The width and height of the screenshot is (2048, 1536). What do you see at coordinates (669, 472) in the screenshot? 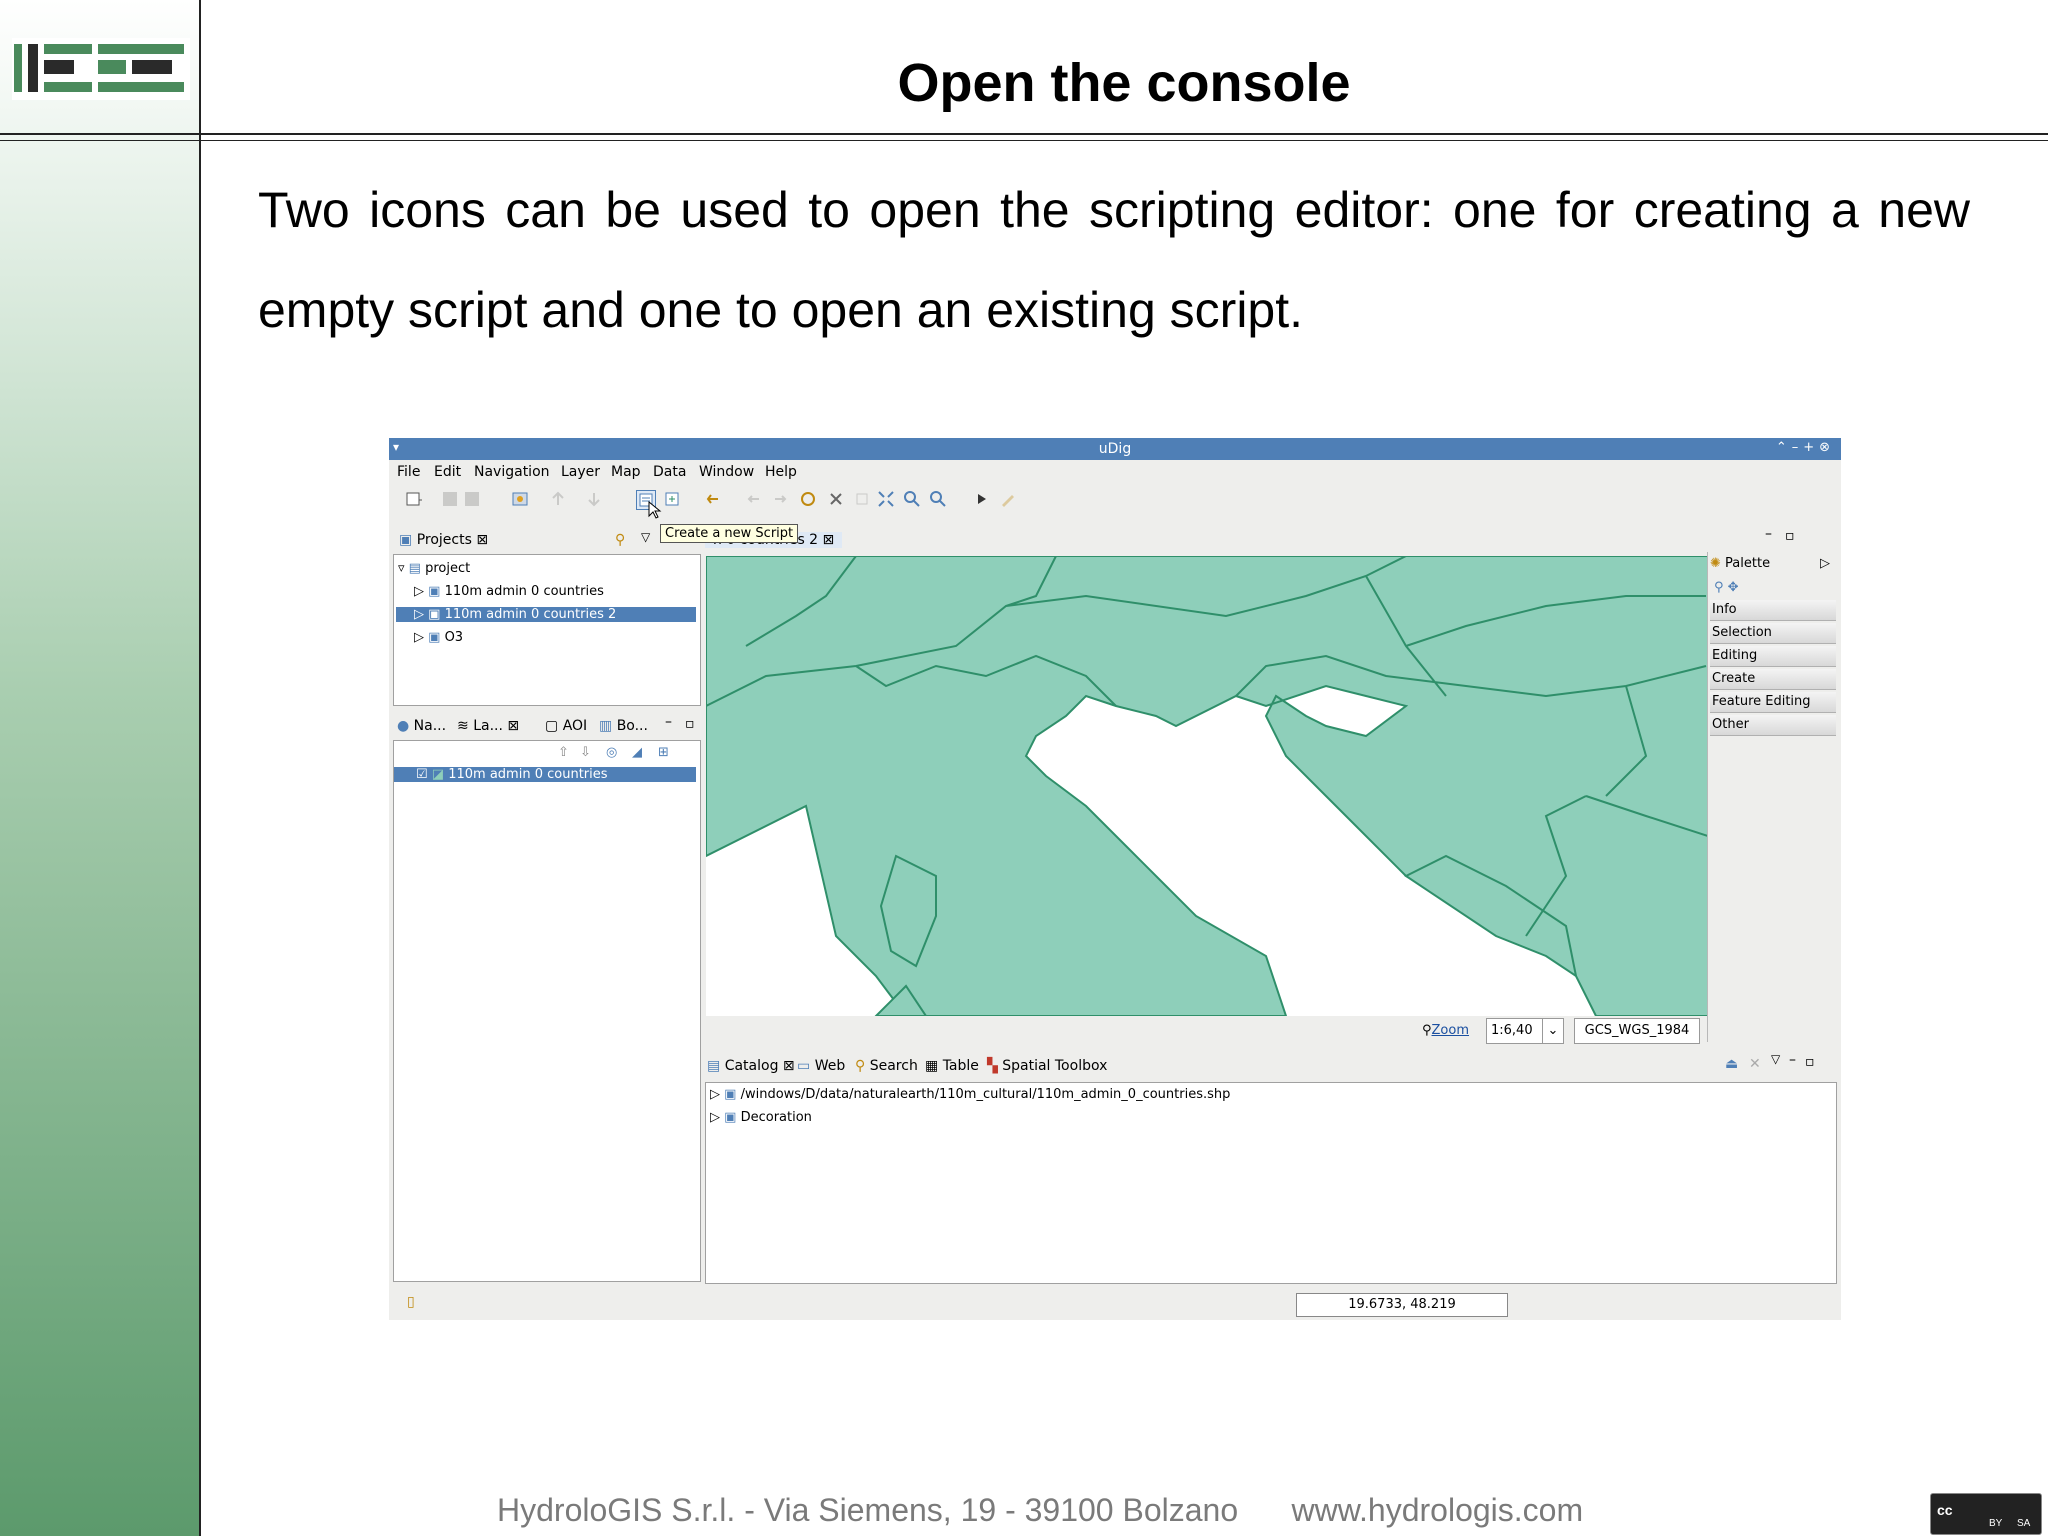
I see `menu-data: Data` at bounding box center [669, 472].